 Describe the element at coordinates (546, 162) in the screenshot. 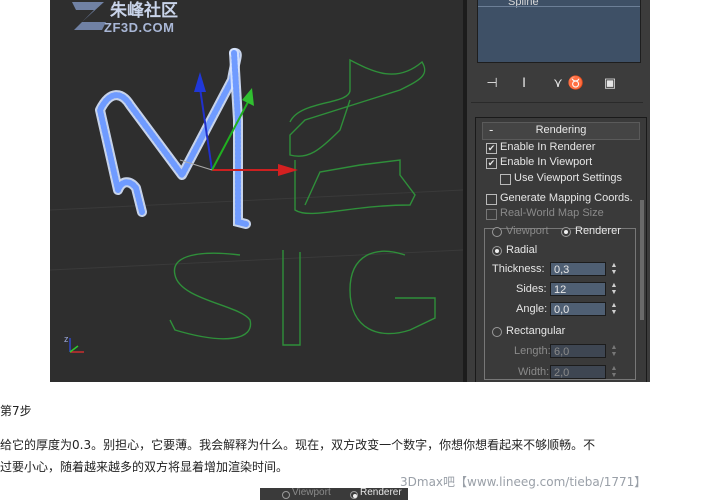

I see `enable-in-viewport-label: Enable In Viewport` at that location.